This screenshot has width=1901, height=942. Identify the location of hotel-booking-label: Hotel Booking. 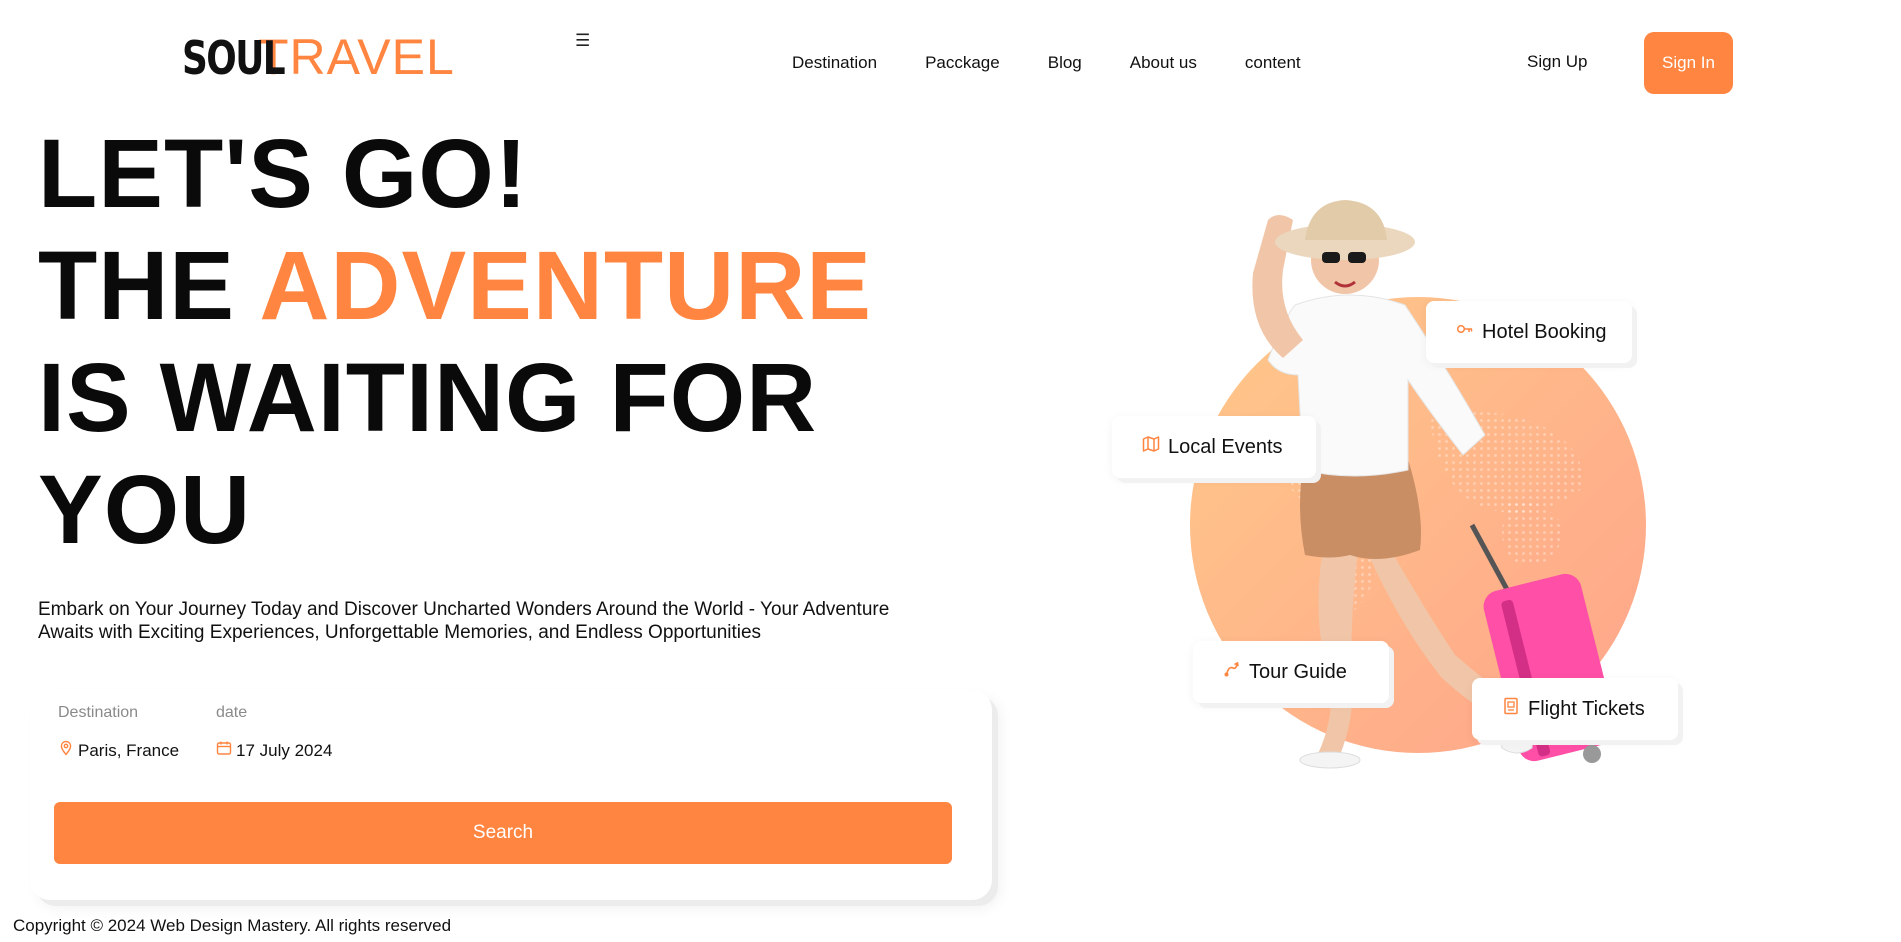
(1544, 331).